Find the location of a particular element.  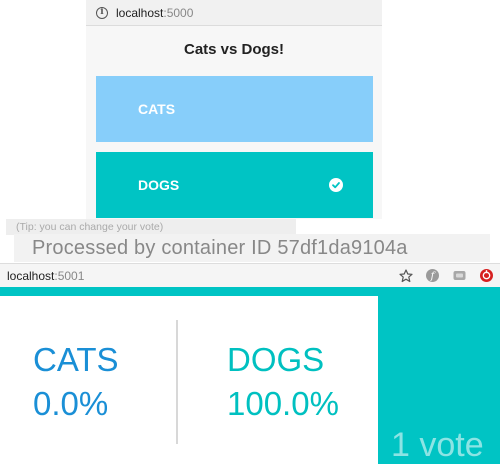

check-circle-icon is located at coordinates (336, 185).